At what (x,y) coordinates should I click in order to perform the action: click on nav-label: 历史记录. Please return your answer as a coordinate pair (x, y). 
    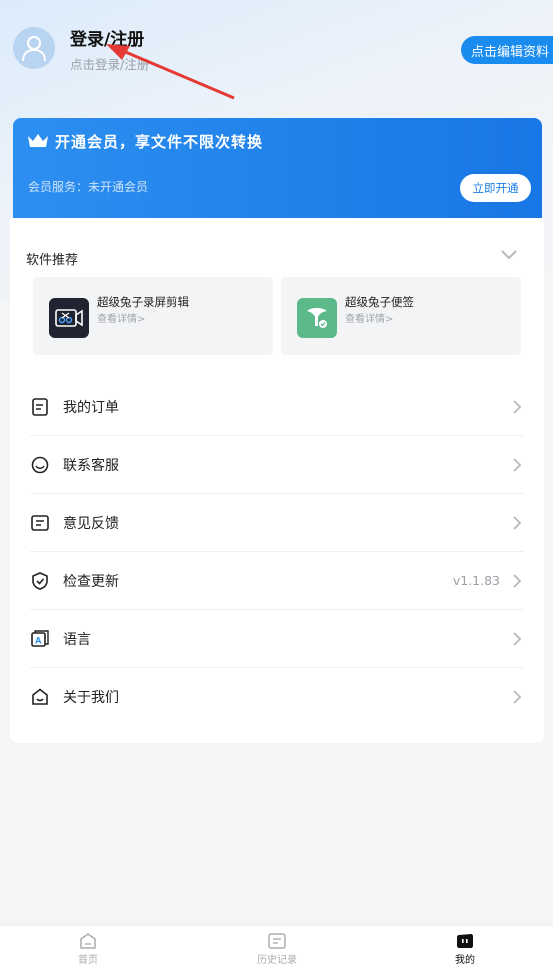
    Looking at the image, I should click on (277, 960).